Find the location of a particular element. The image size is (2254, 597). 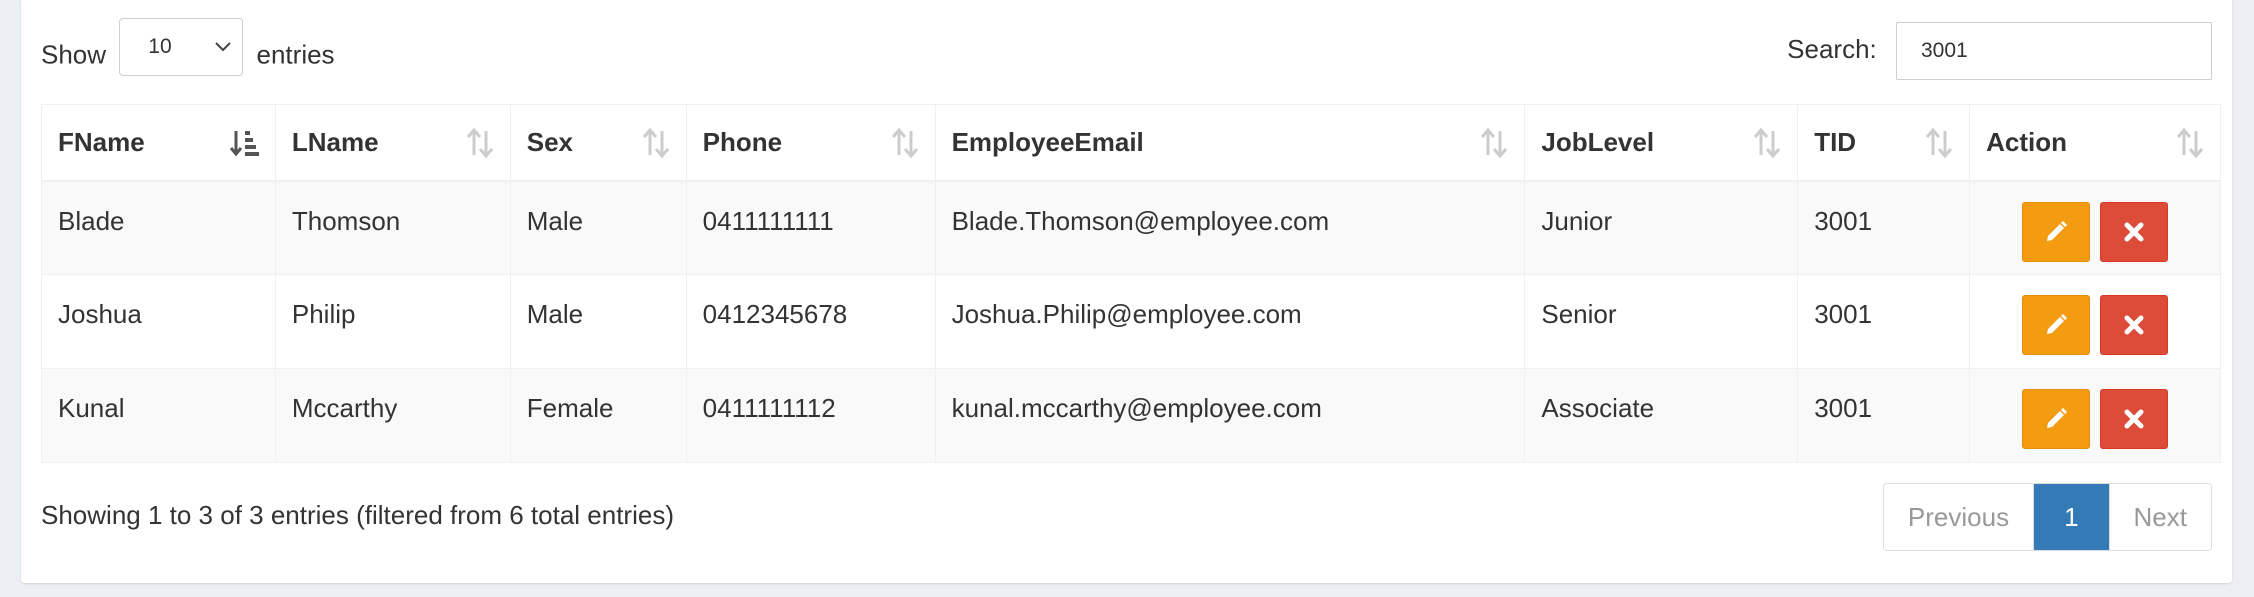

cell-job-level: Senior is located at coordinates (1661, 321).